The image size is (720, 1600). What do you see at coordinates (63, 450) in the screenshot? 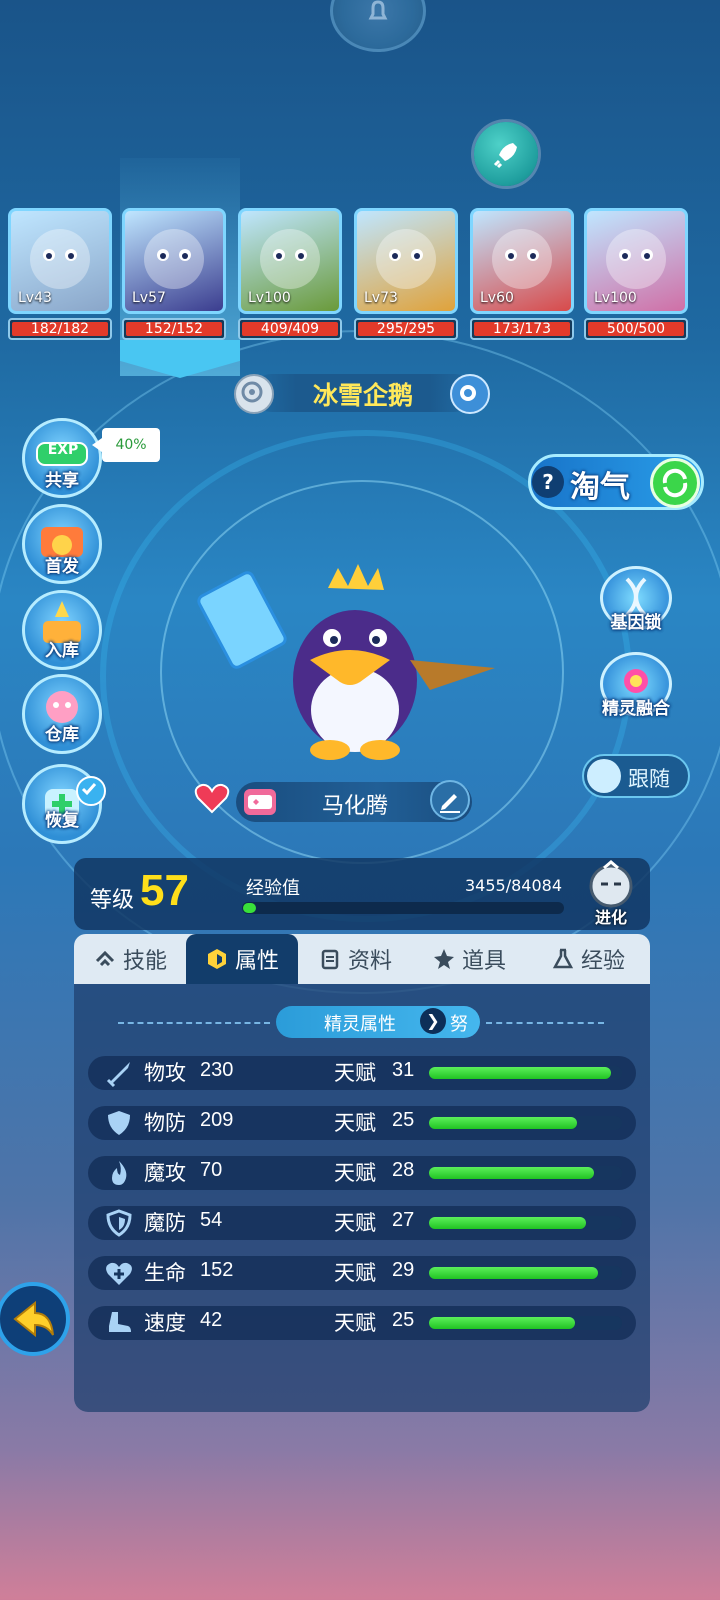
I see `exp-badge-text: EXP` at bounding box center [63, 450].